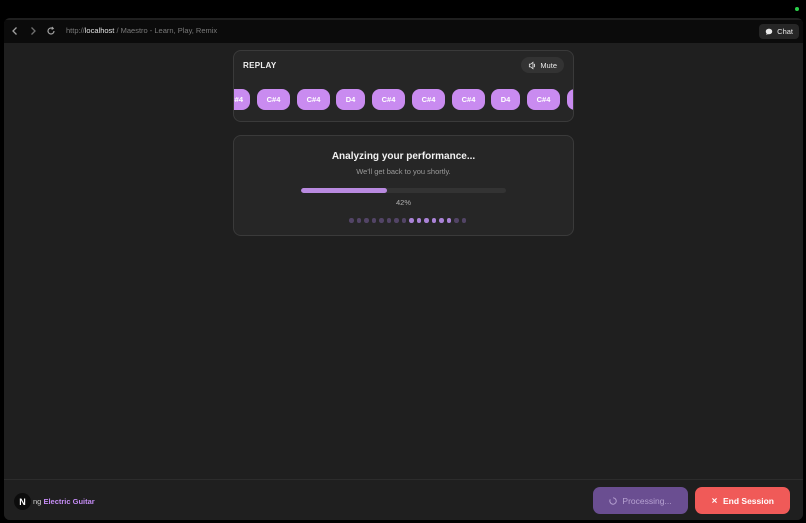 Image resolution: width=806 pixels, height=523 pixels. What do you see at coordinates (797, 9) in the screenshot?
I see `status-indicator` at bounding box center [797, 9].